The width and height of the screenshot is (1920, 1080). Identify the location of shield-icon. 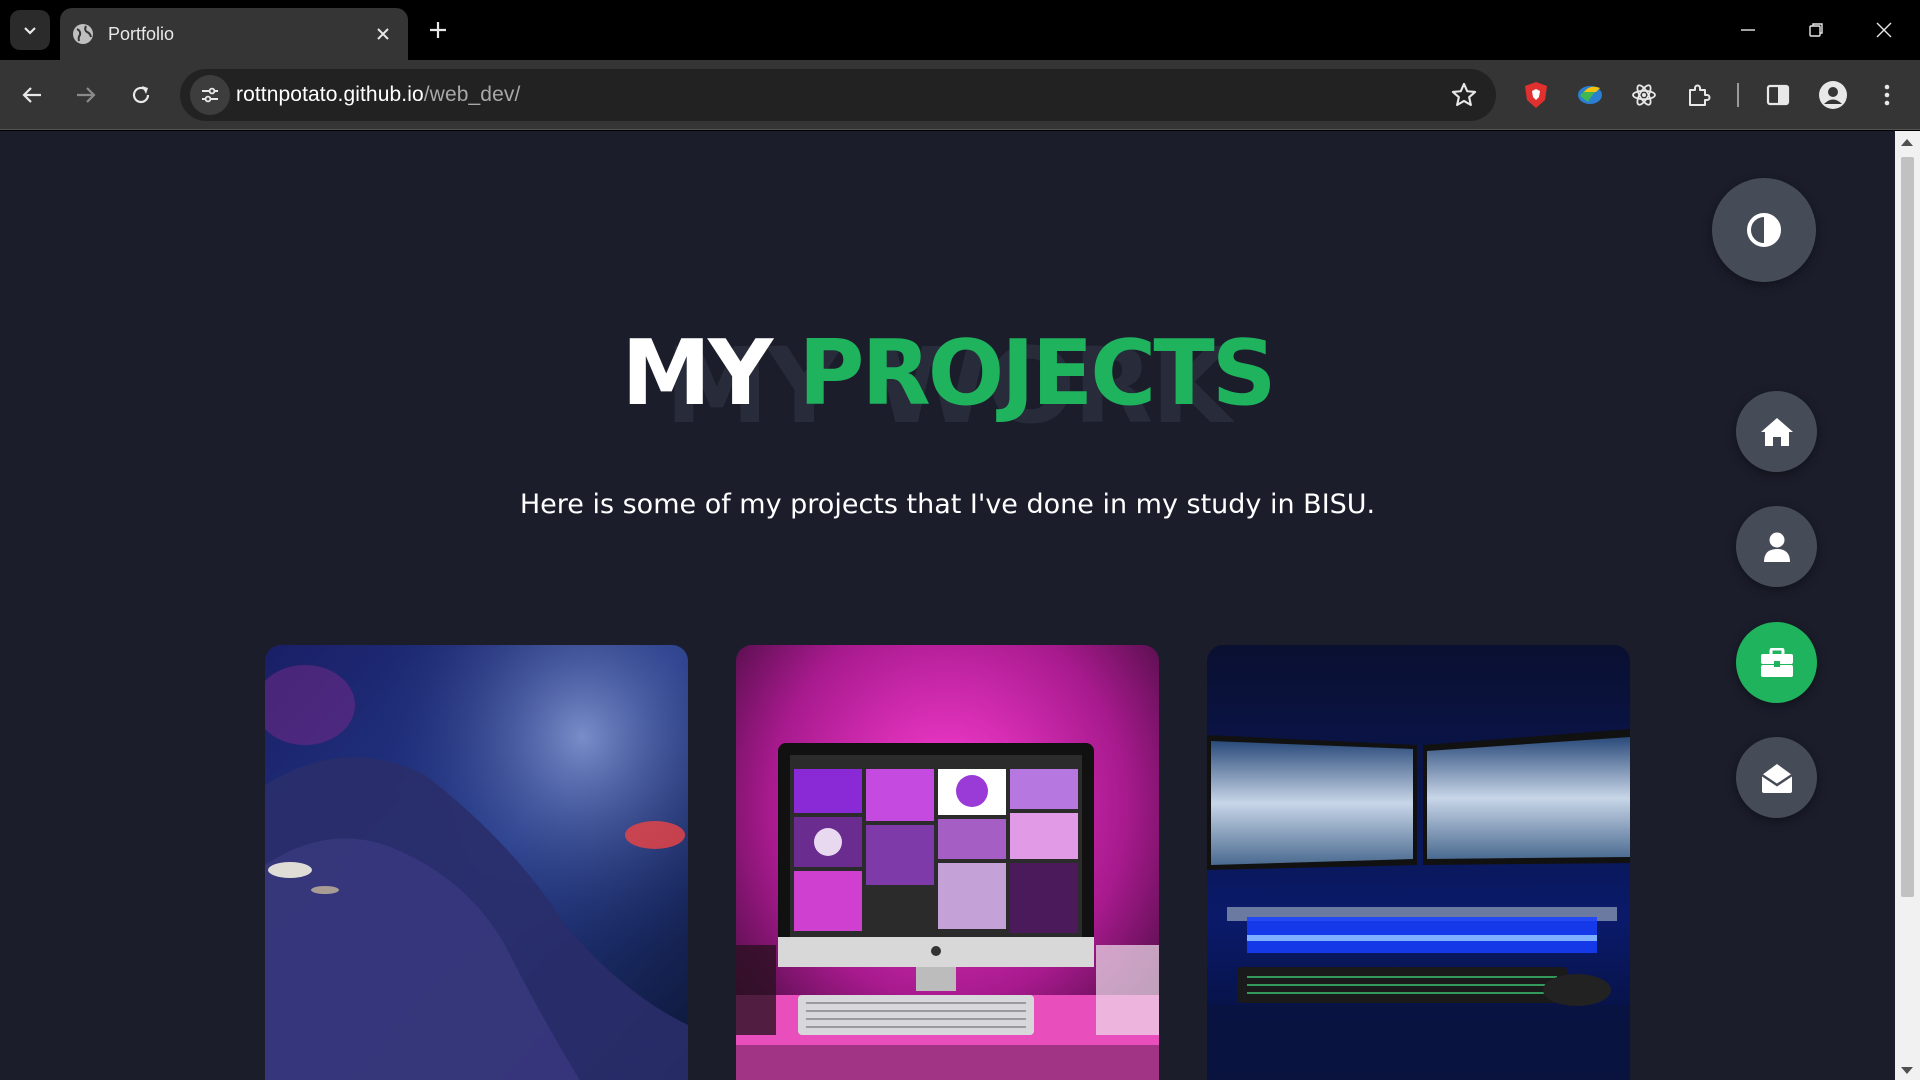
(1536, 95).